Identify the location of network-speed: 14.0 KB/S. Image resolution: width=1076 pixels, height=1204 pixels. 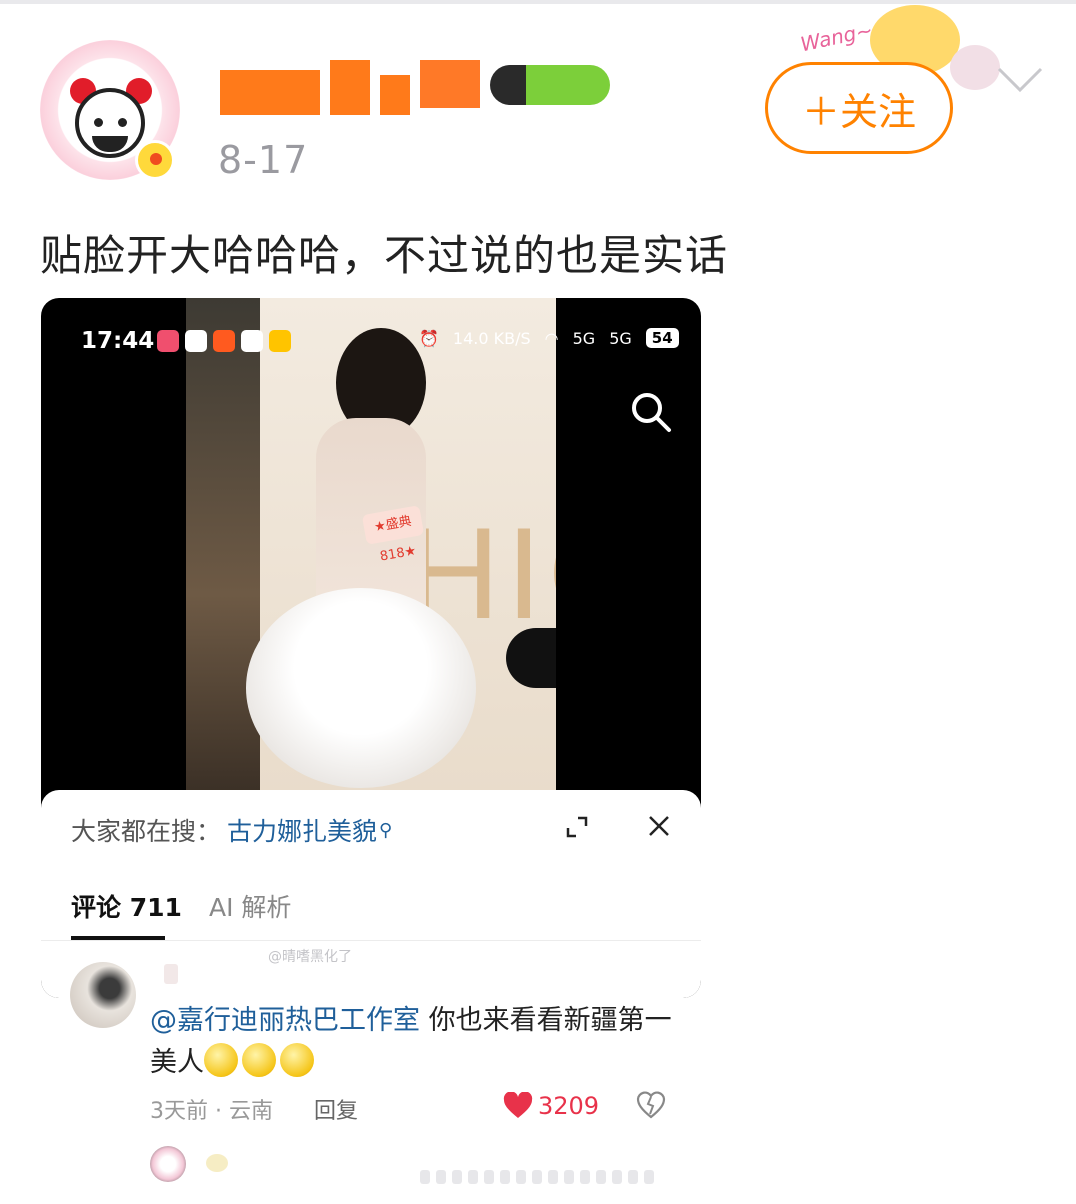
(491, 338).